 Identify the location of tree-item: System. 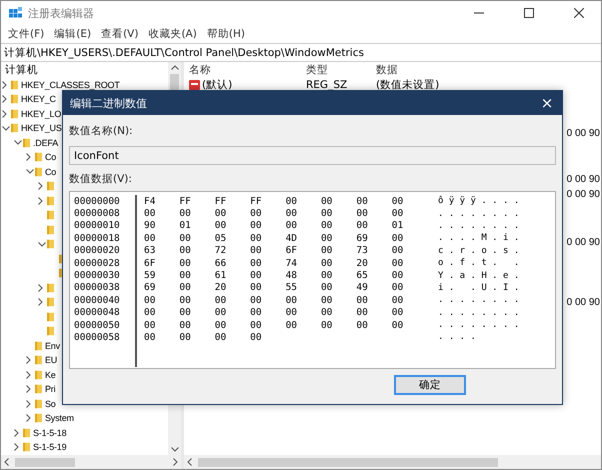
(59, 418).